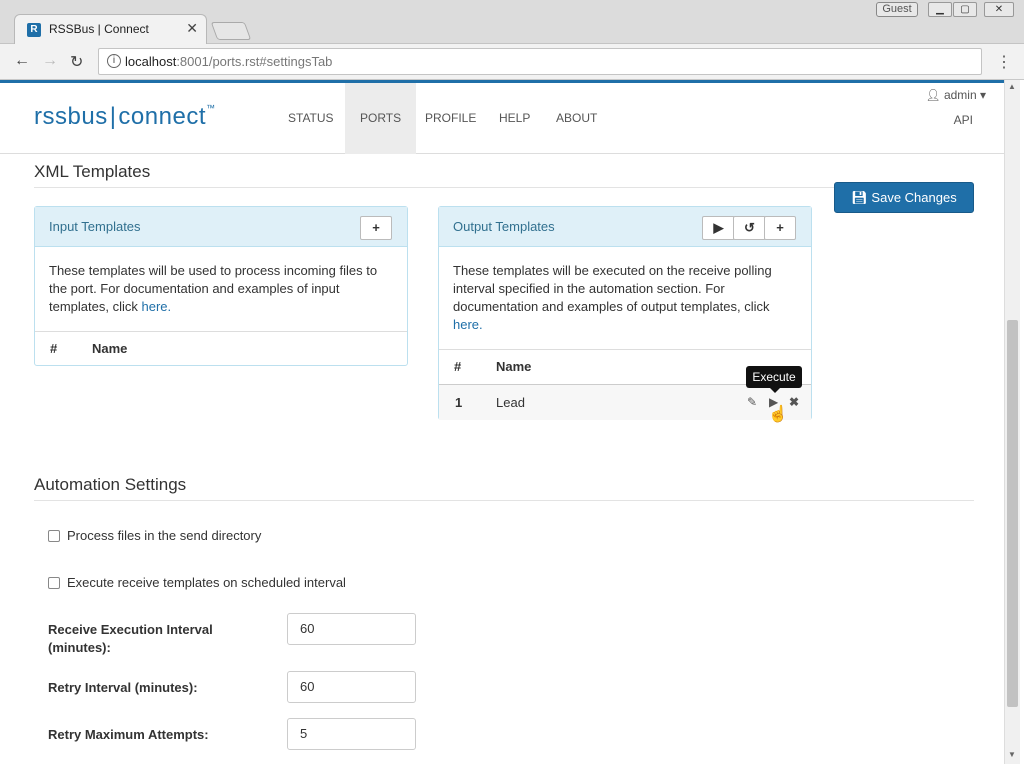  Describe the element at coordinates (794, 402) in the screenshot. I see `delete-icon: ✖` at that location.